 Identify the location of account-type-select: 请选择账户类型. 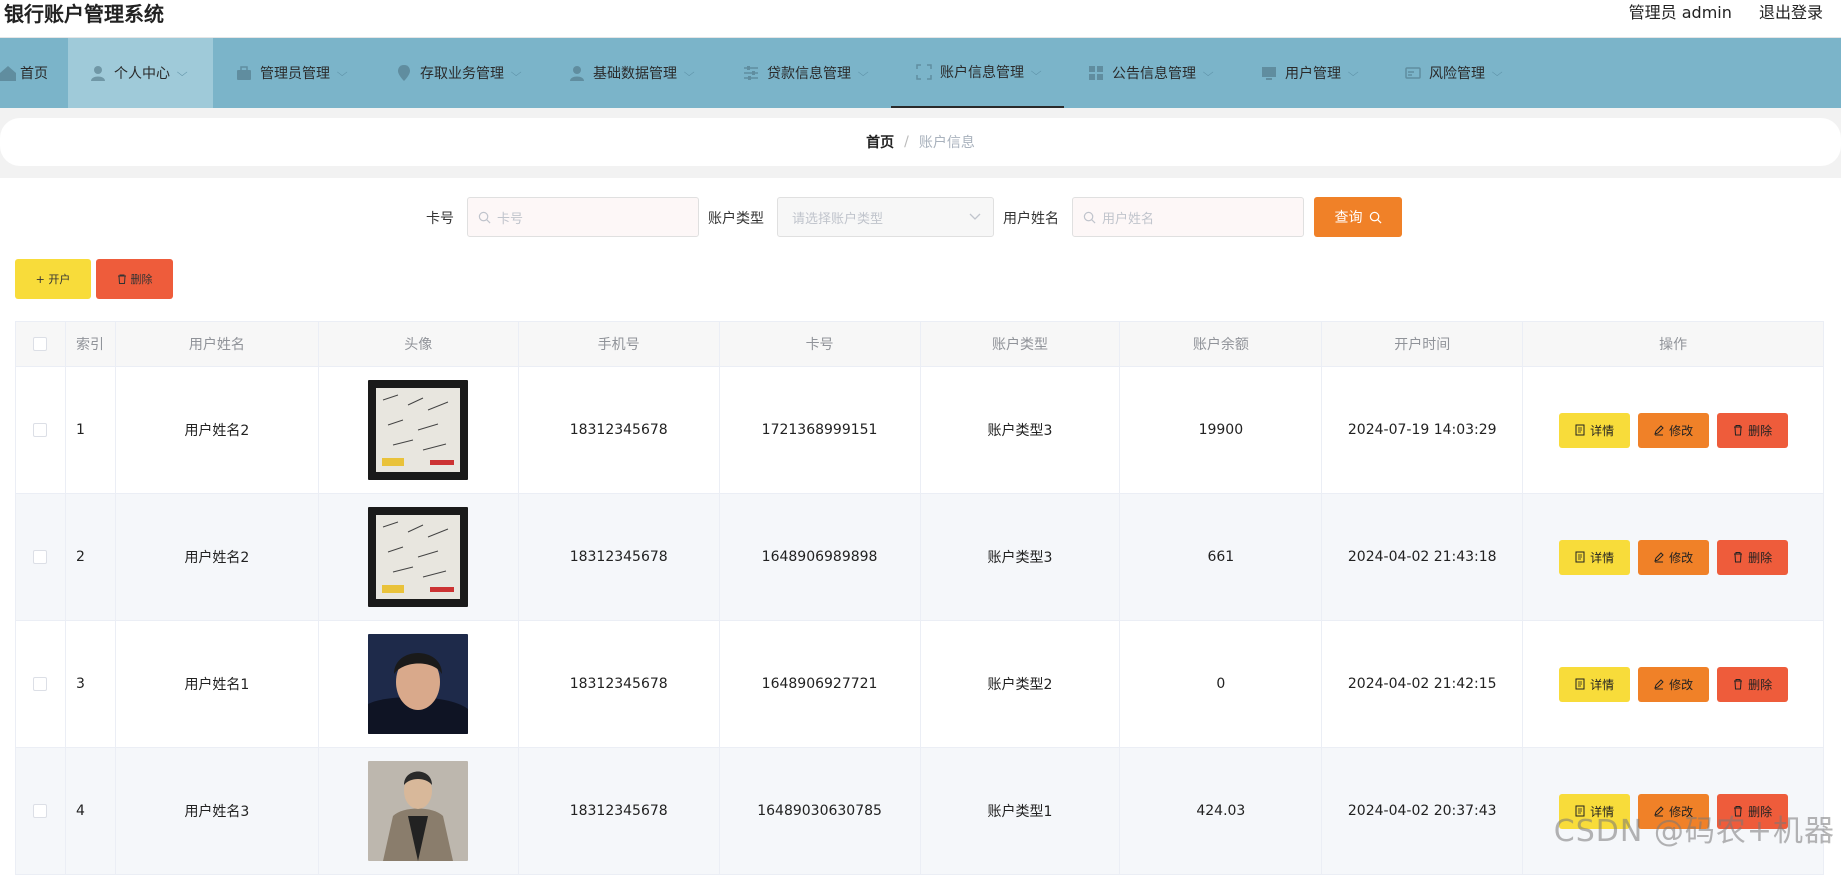
(885, 217).